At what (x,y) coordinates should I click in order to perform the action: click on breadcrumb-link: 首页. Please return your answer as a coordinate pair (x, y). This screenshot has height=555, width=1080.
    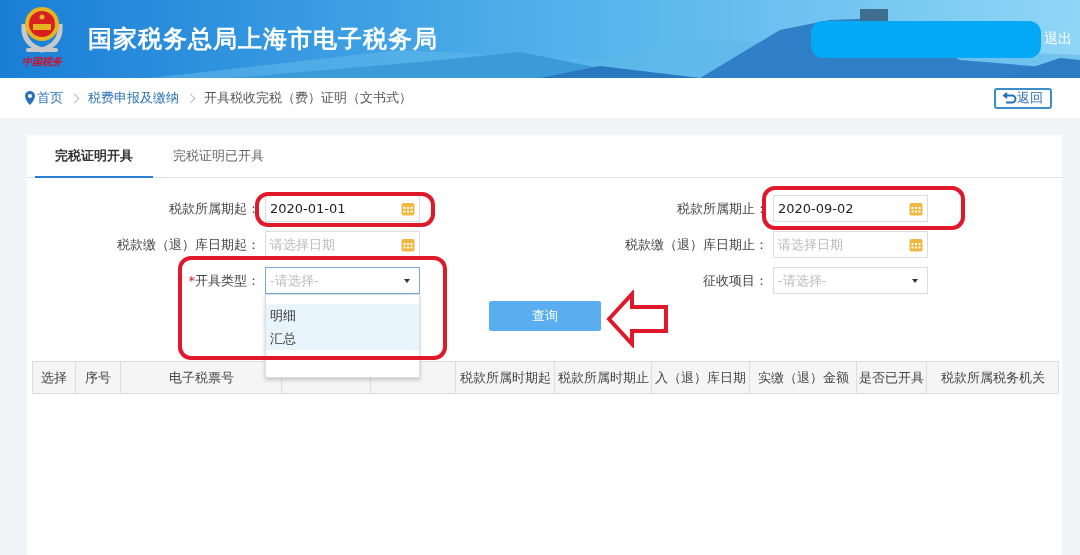
    Looking at the image, I should click on (50, 98).